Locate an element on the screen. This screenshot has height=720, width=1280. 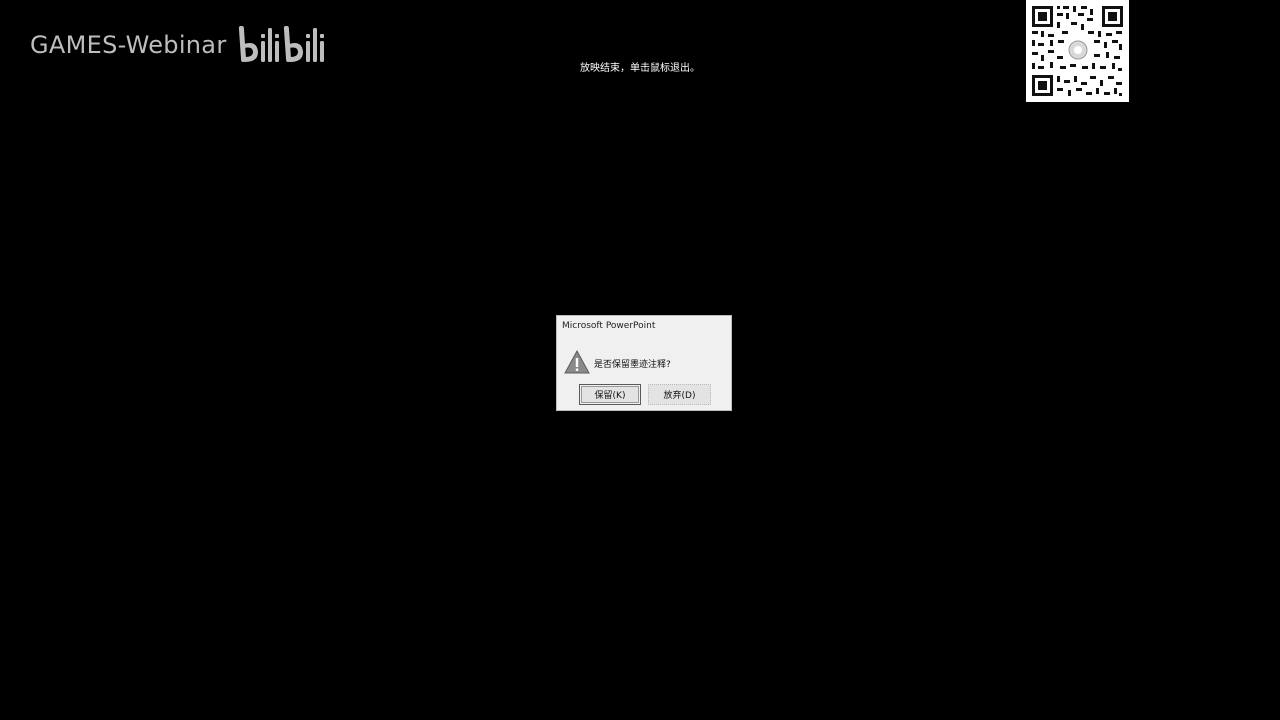
watermark-text: GAMES-Webinar is located at coordinates (128, 45).